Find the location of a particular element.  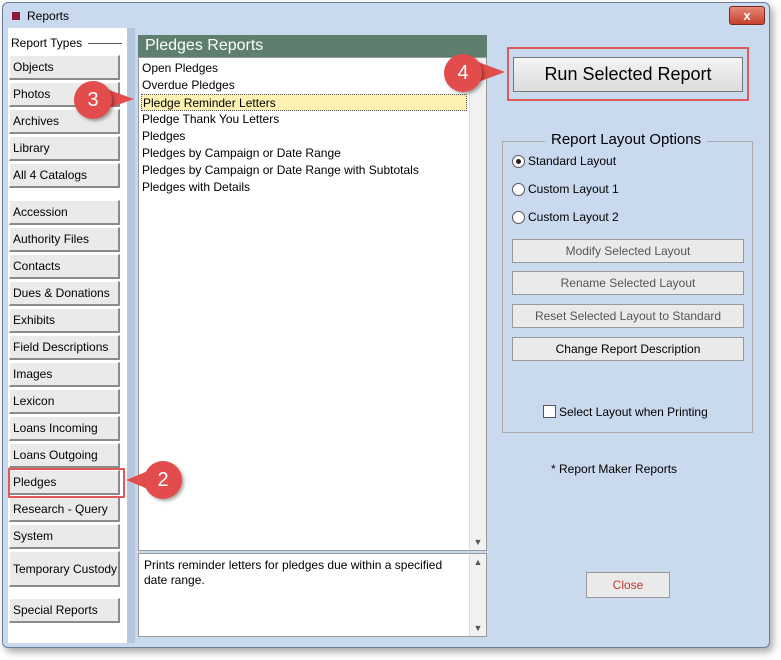

report-list-header: Pledges Reports is located at coordinates (312, 46).